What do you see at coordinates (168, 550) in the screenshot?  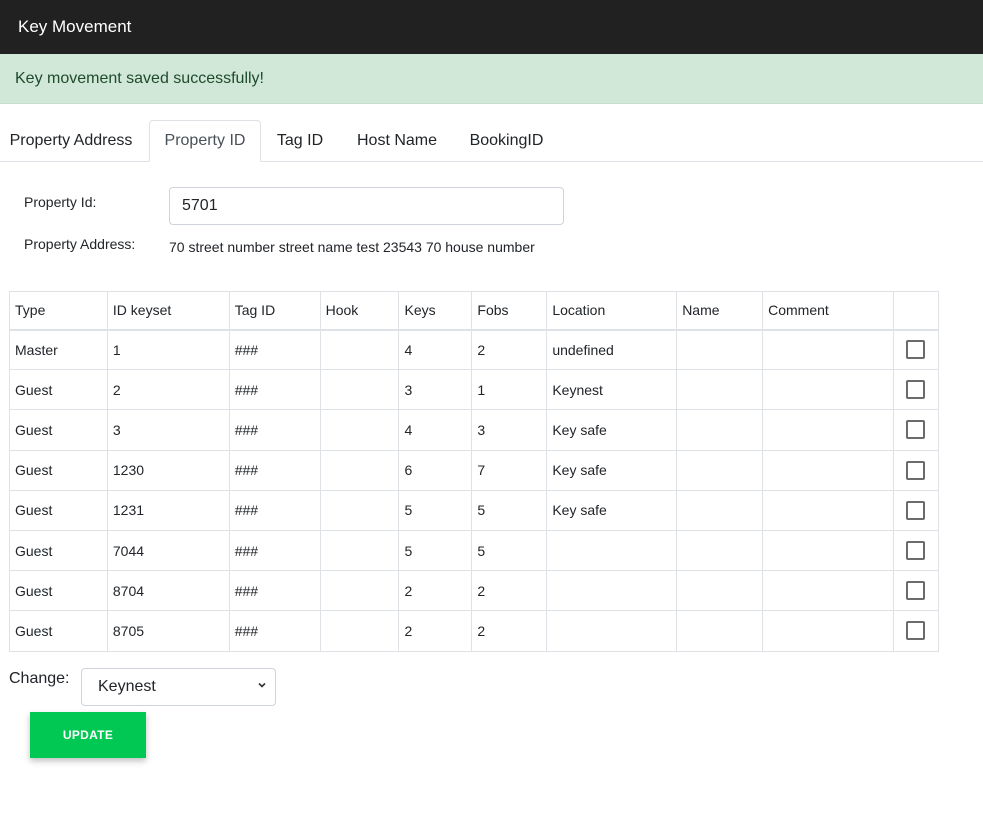 I see `cell-id-keyset: 7044` at bounding box center [168, 550].